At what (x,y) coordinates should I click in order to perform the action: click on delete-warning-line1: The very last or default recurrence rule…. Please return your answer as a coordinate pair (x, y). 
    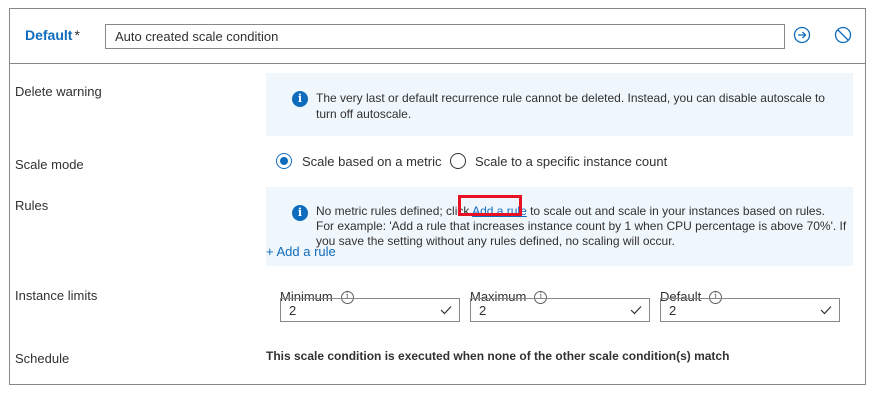
    Looking at the image, I should click on (570, 98).